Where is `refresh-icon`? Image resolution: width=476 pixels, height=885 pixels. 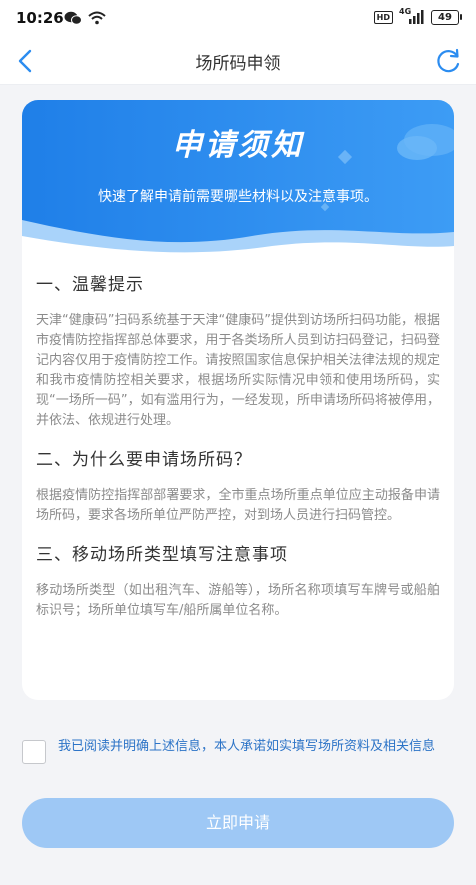
refresh-icon is located at coordinates (448, 61).